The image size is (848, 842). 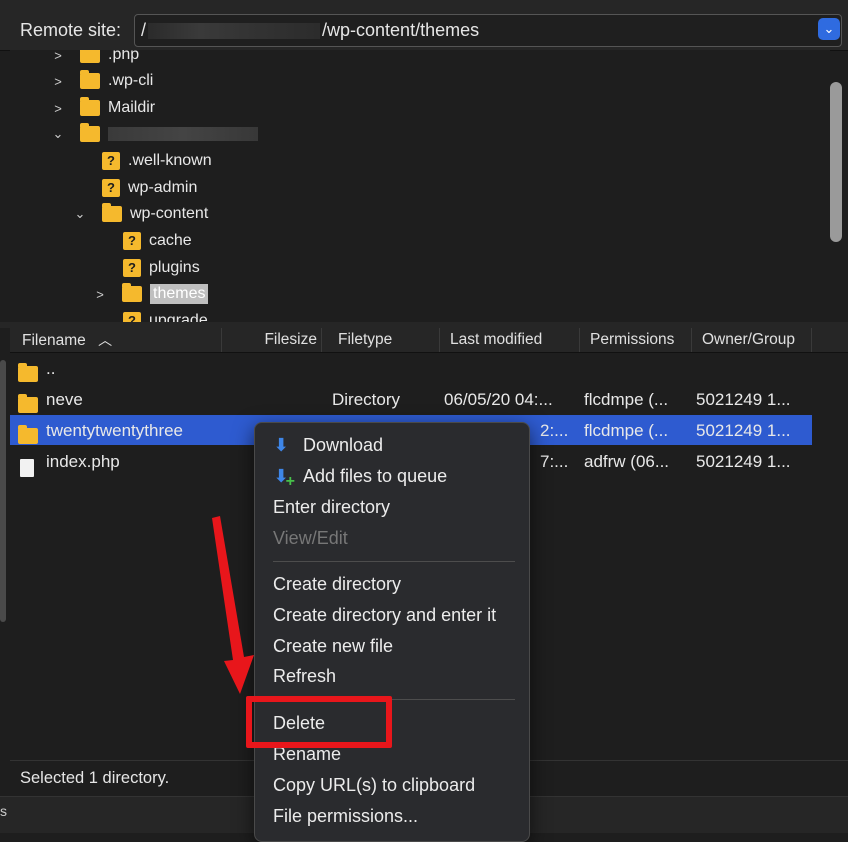 What do you see at coordinates (343, 445) in the screenshot?
I see `menu-item-label: Download` at bounding box center [343, 445].